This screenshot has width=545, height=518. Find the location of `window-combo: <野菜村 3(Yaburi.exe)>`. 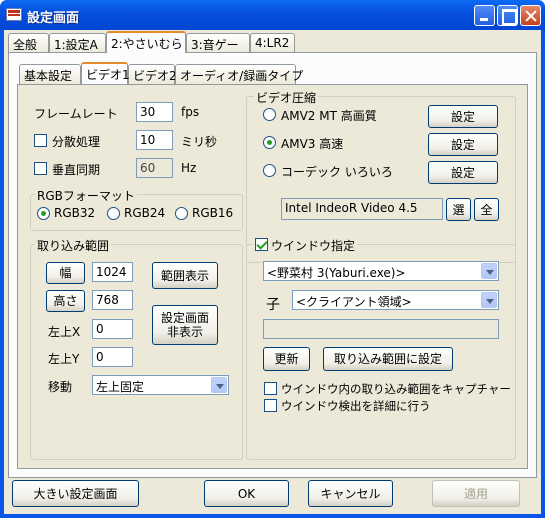

window-combo: <野菜村 3(Yaburi.exe)> is located at coordinates (381, 271).